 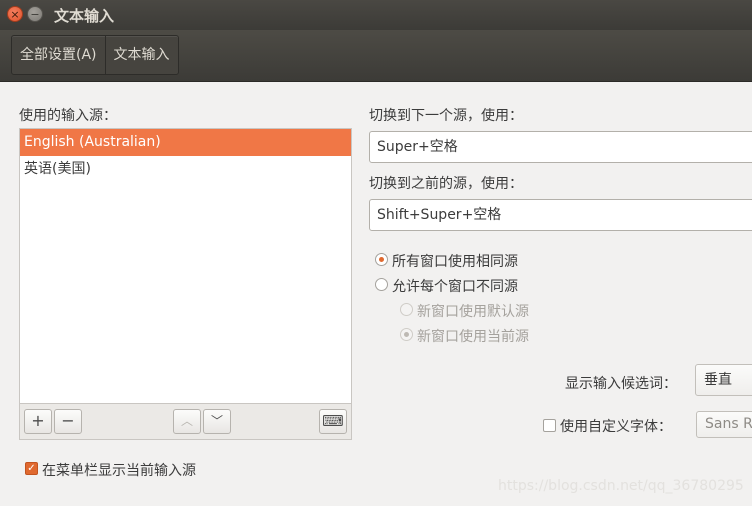 I want to click on custom-font-label: 使用自定义字体：, so click(x=616, y=427).